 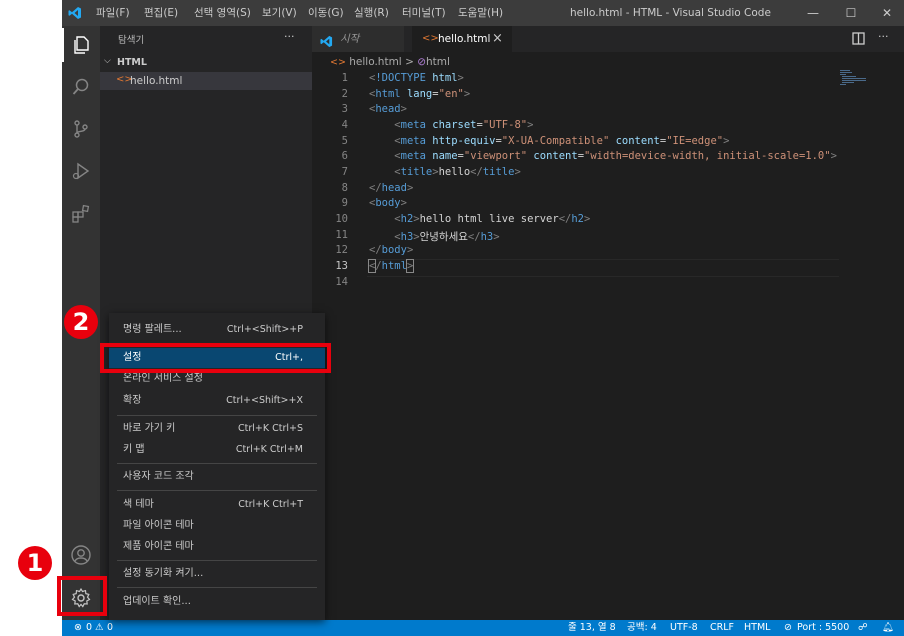 I want to click on code-line-13: </html>, so click(x=391, y=266).